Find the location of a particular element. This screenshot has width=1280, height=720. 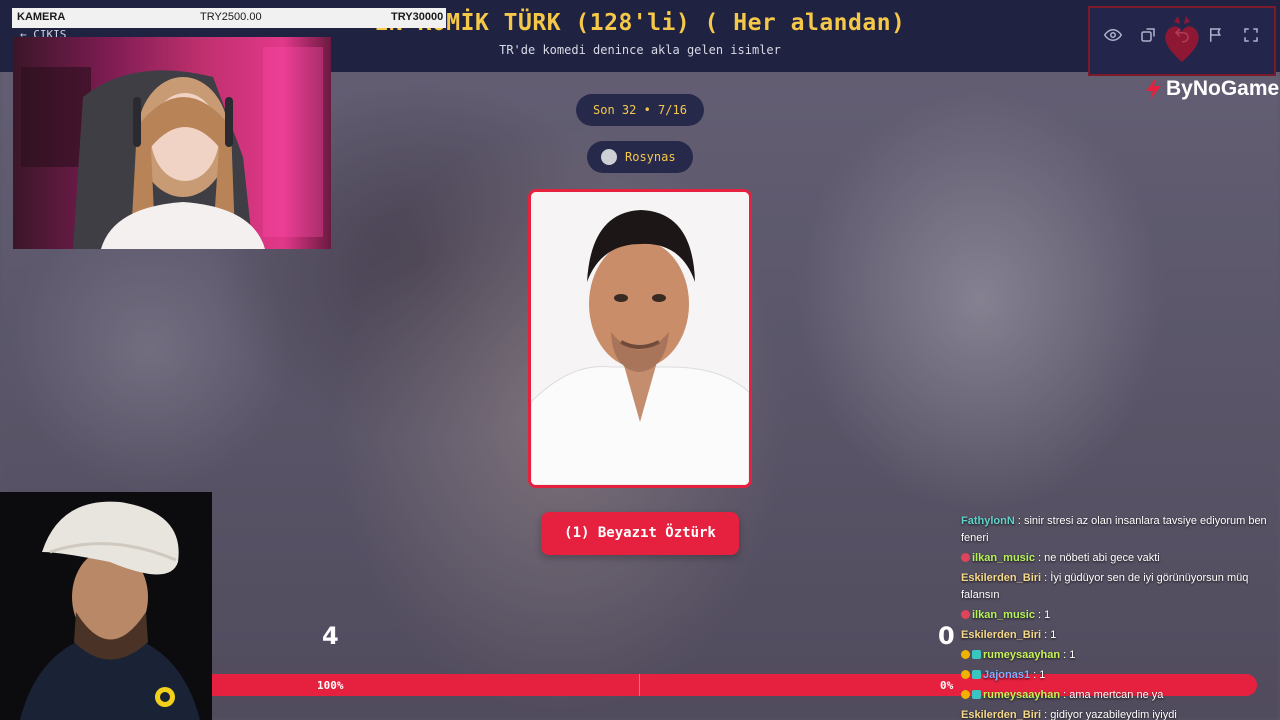

donation-goal-bar: KAMERA TRY2500.00 TRY30000 is located at coordinates (229, 18).